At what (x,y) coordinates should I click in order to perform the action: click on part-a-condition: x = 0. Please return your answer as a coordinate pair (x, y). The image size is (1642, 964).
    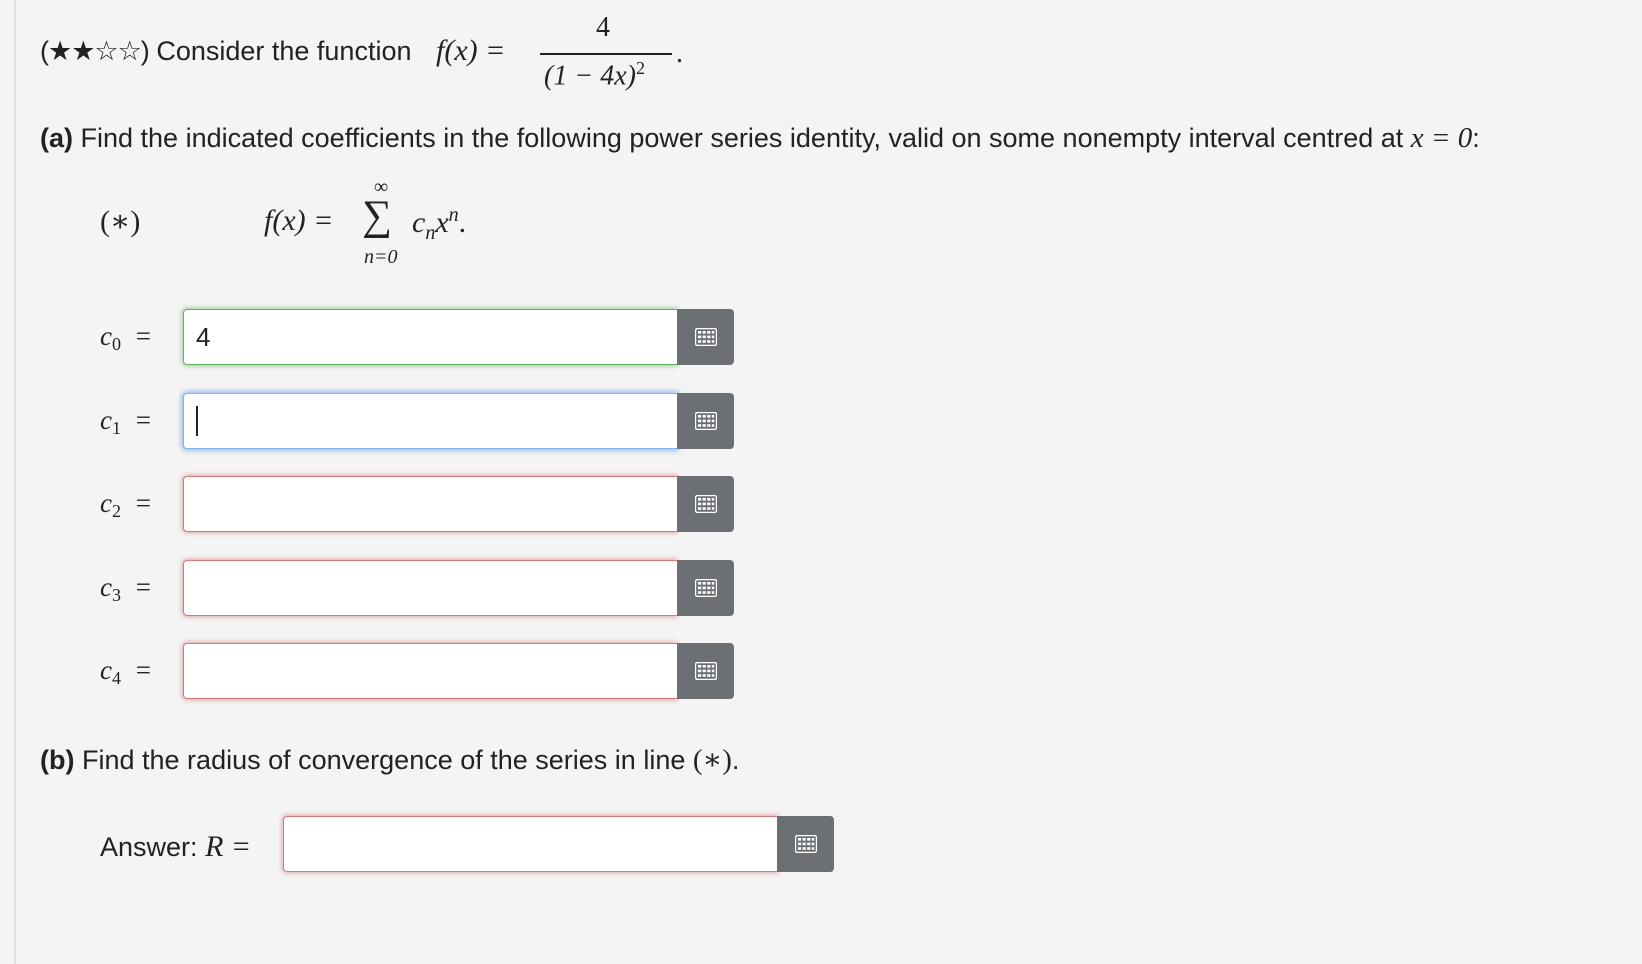
    Looking at the image, I should click on (1441, 138).